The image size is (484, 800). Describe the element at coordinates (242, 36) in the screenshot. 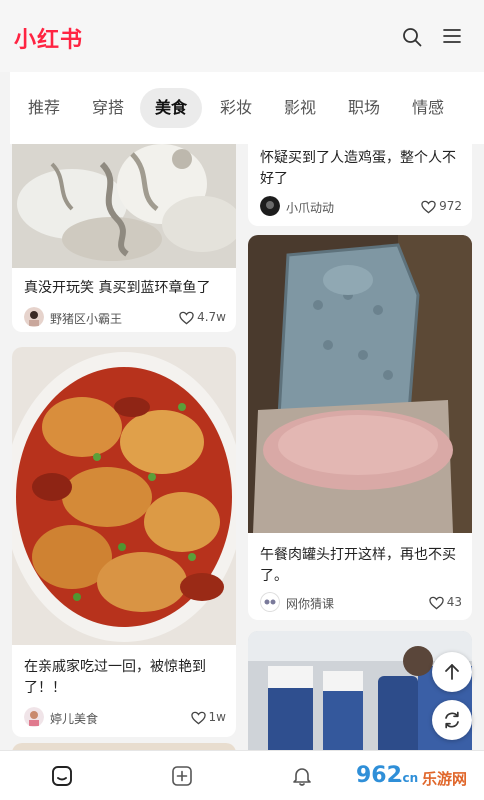

I see `top-bar: 小红书` at that location.